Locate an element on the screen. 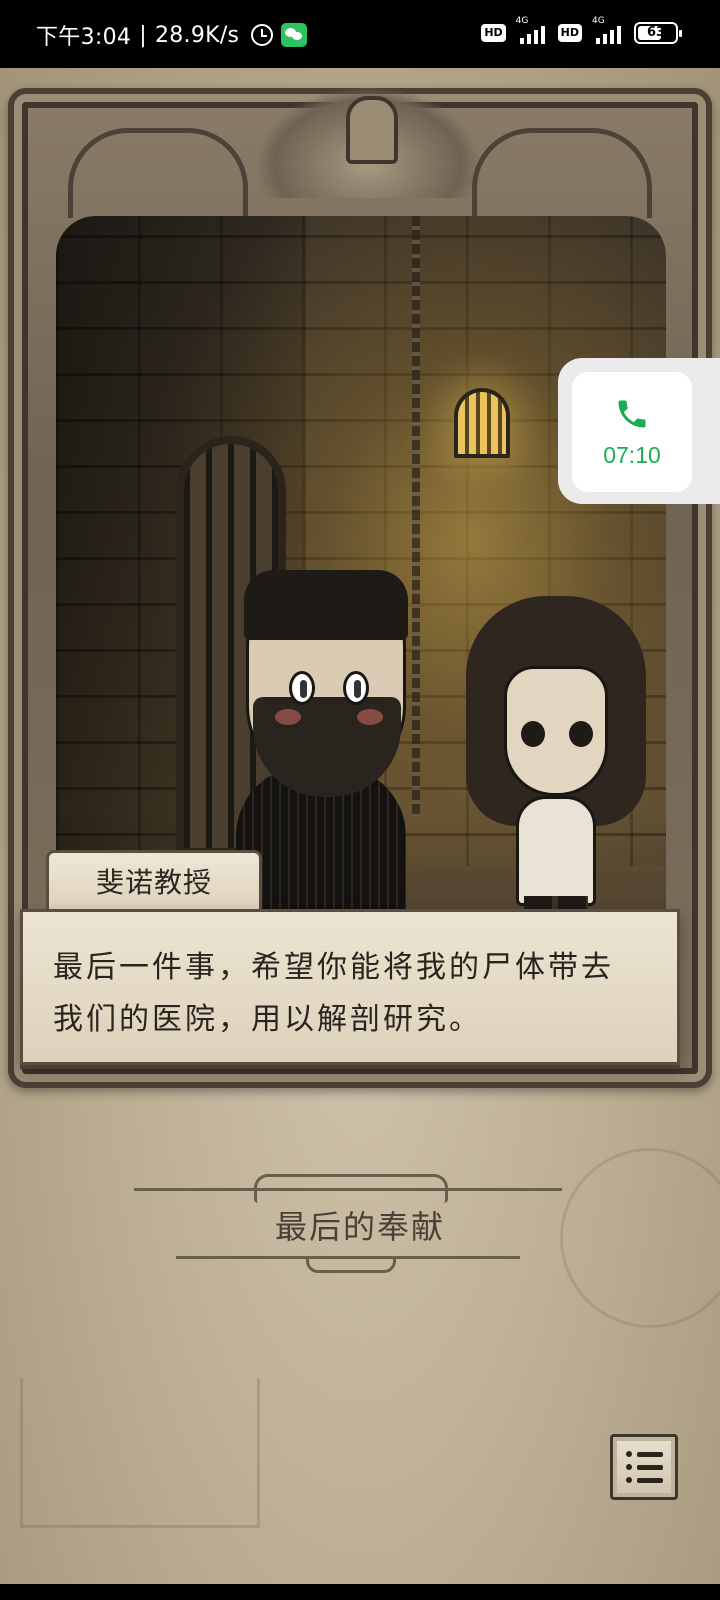 This screenshot has width=720, height=1600. network-speed: 28.9K/s is located at coordinates (197, 35).